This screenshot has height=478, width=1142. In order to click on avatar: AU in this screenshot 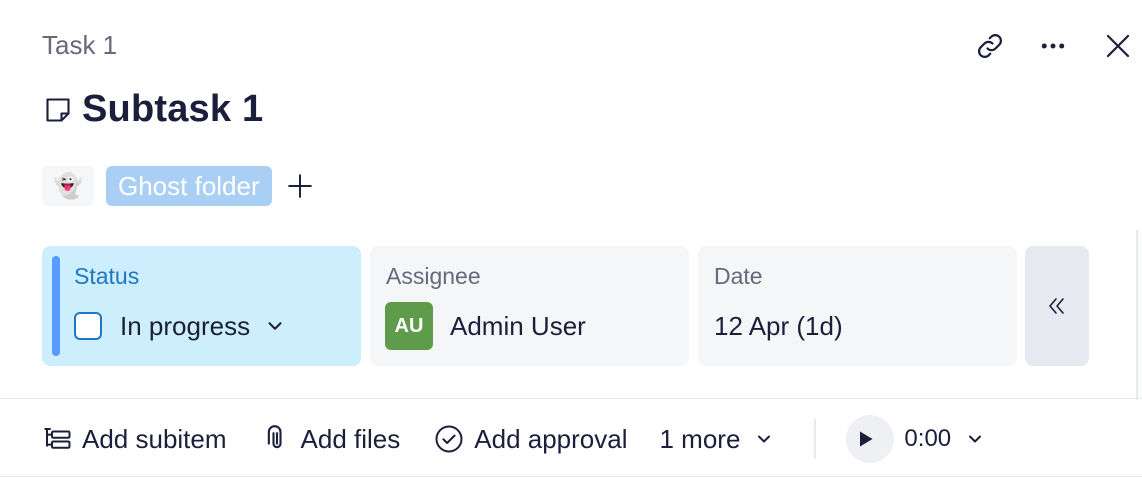, I will do `click(409, 326)`.